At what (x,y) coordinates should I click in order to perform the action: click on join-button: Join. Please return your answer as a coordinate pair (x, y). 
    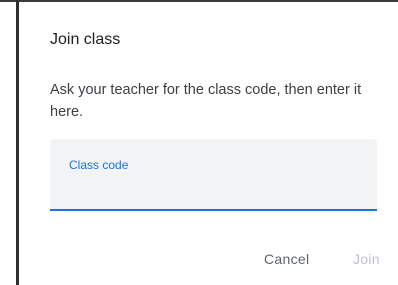
    Looking at the image, I should click on (366, 259).